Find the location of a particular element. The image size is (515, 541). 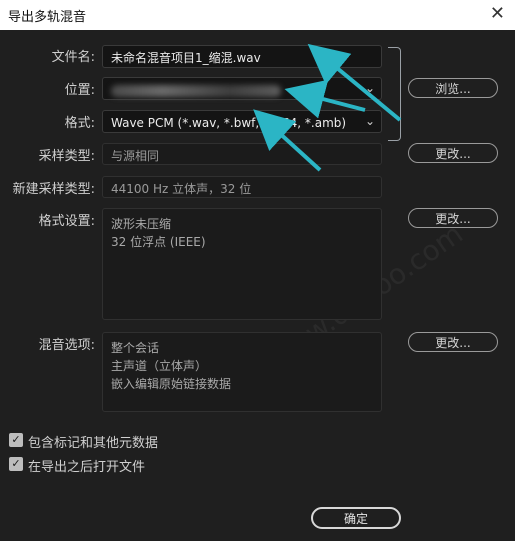

arrow-to-format is located at coordinates (287, 140).